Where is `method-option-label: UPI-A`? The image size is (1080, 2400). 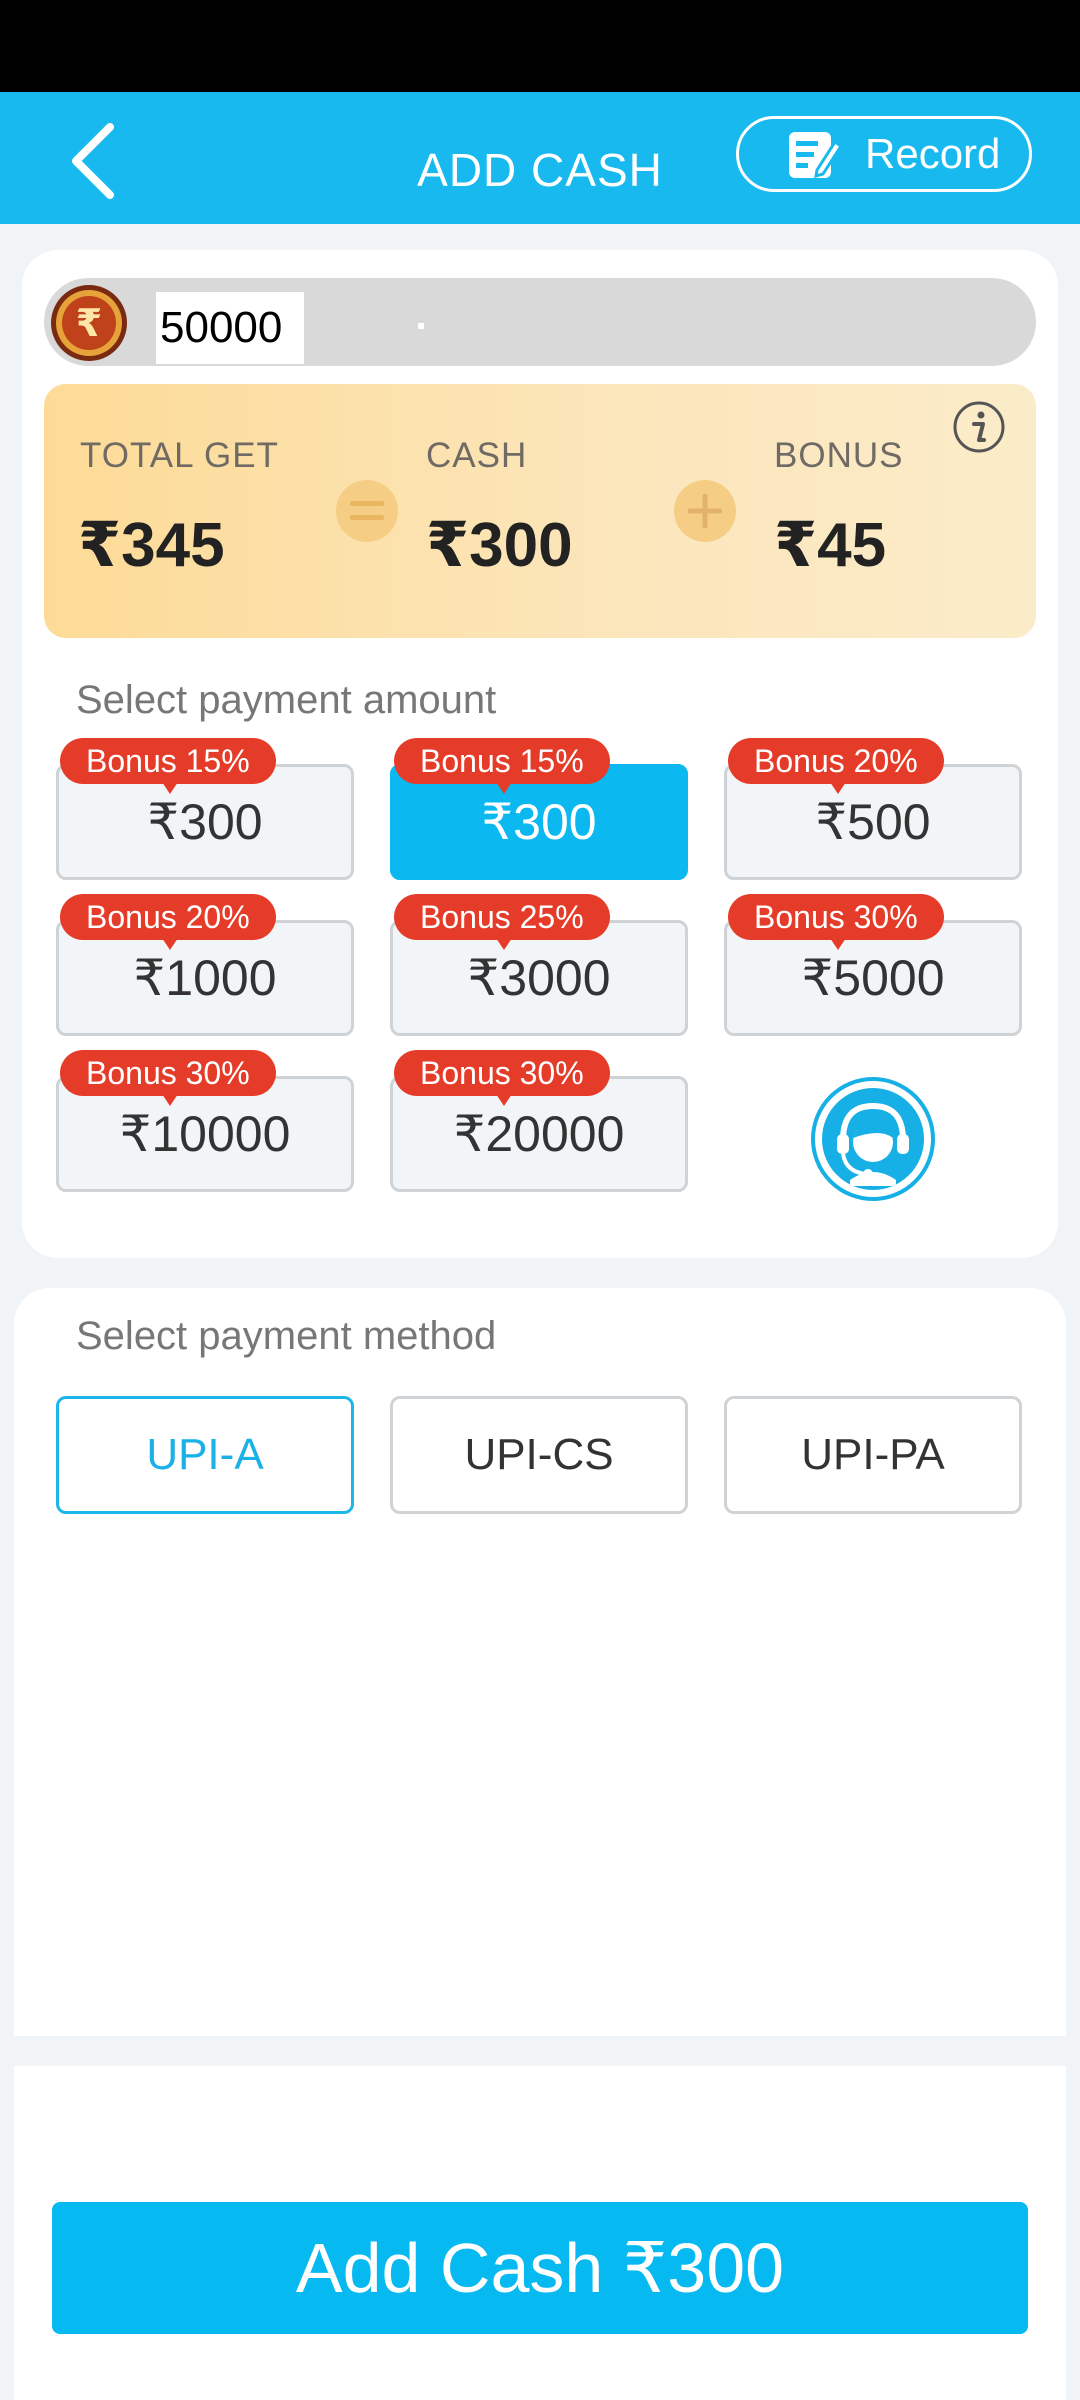 method-option-label: UPI-A is located at coordinates (205, 1454).